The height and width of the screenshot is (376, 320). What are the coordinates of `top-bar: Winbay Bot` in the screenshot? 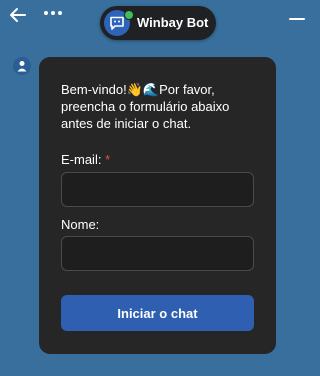 It's located at (158, 20).